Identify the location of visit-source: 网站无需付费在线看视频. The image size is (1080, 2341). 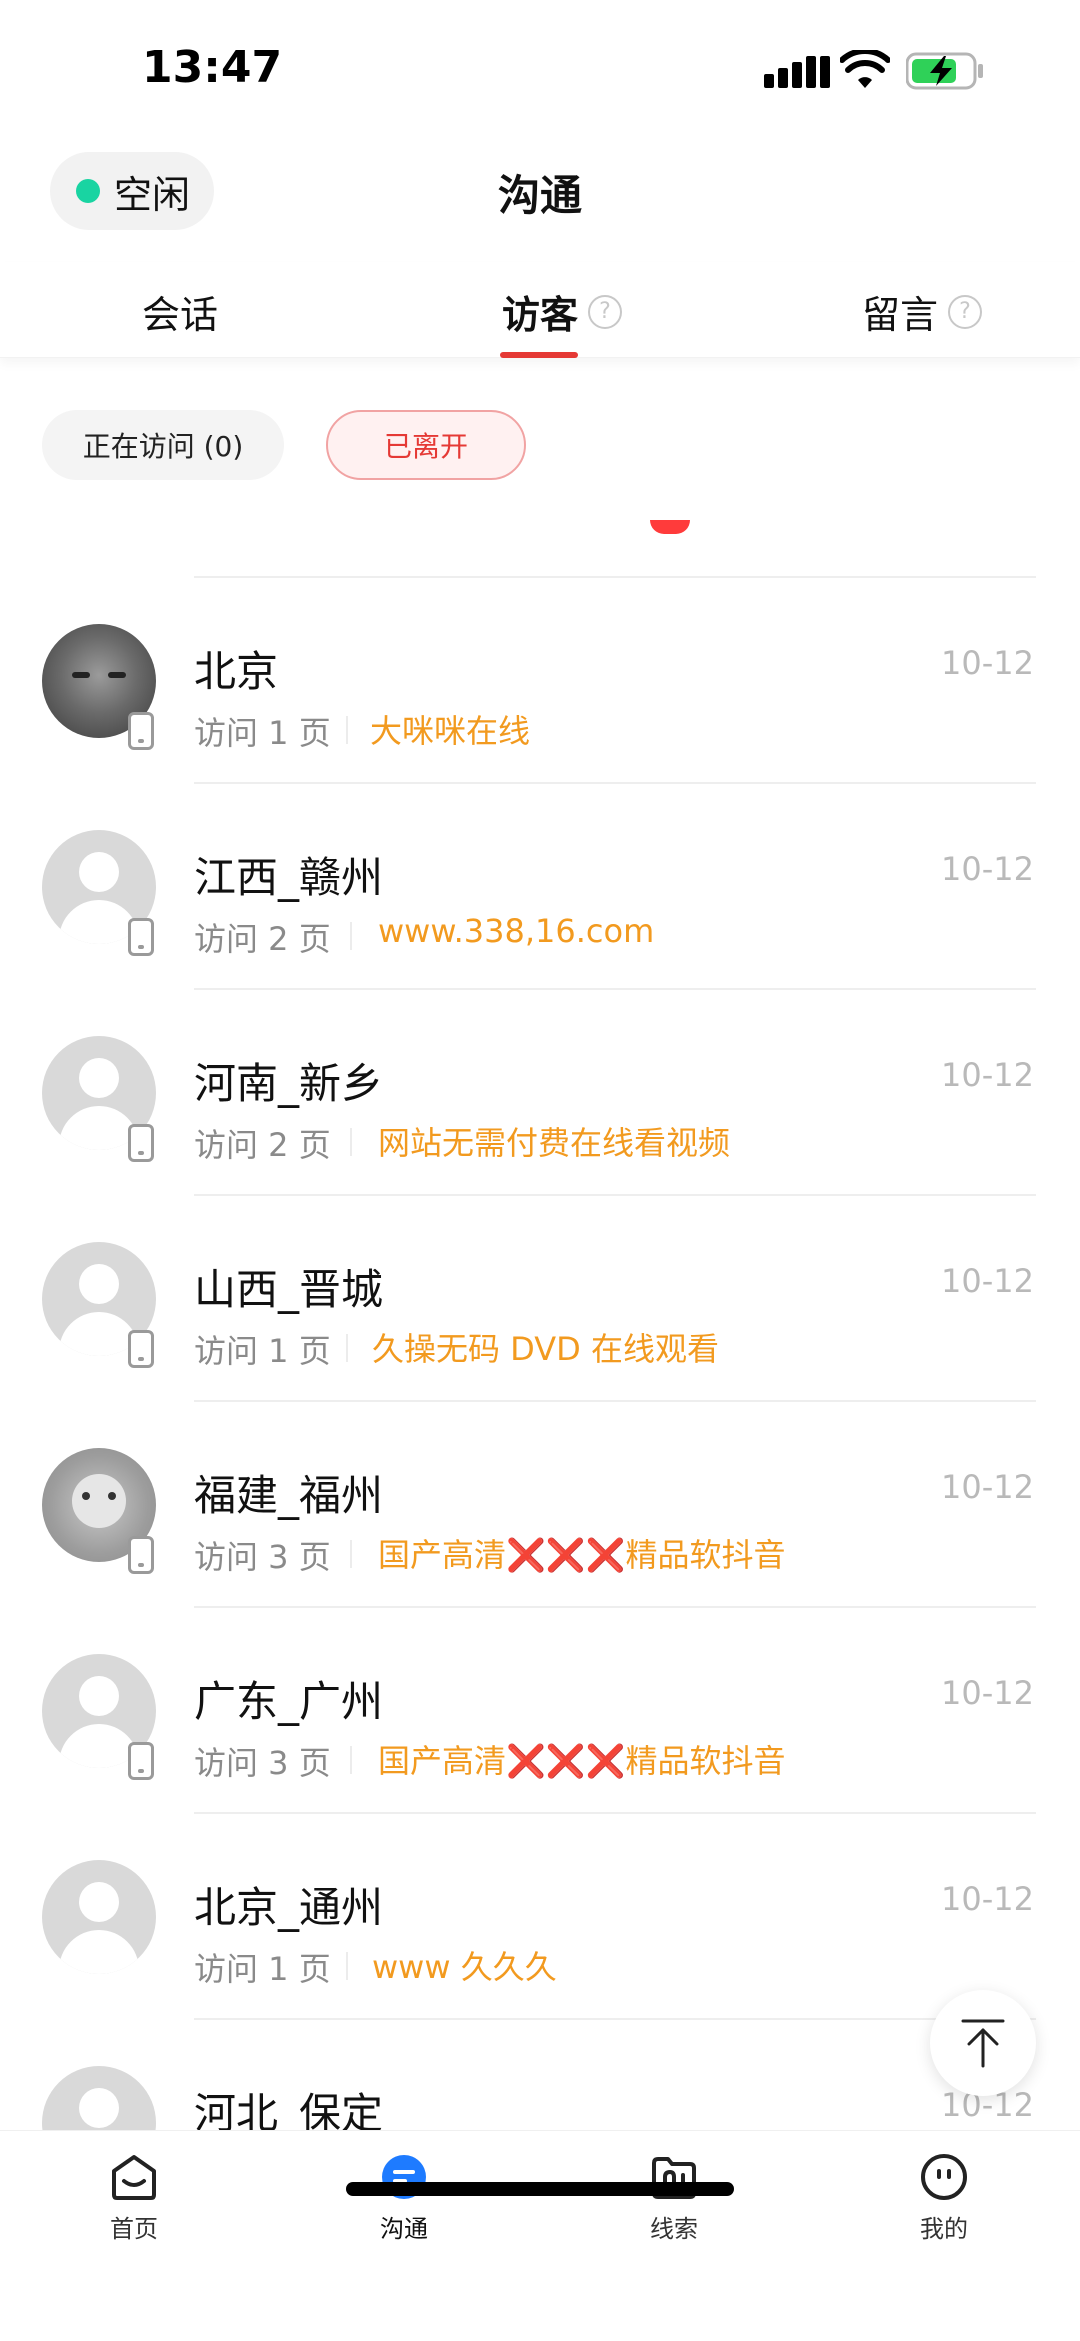
(554, 1143).